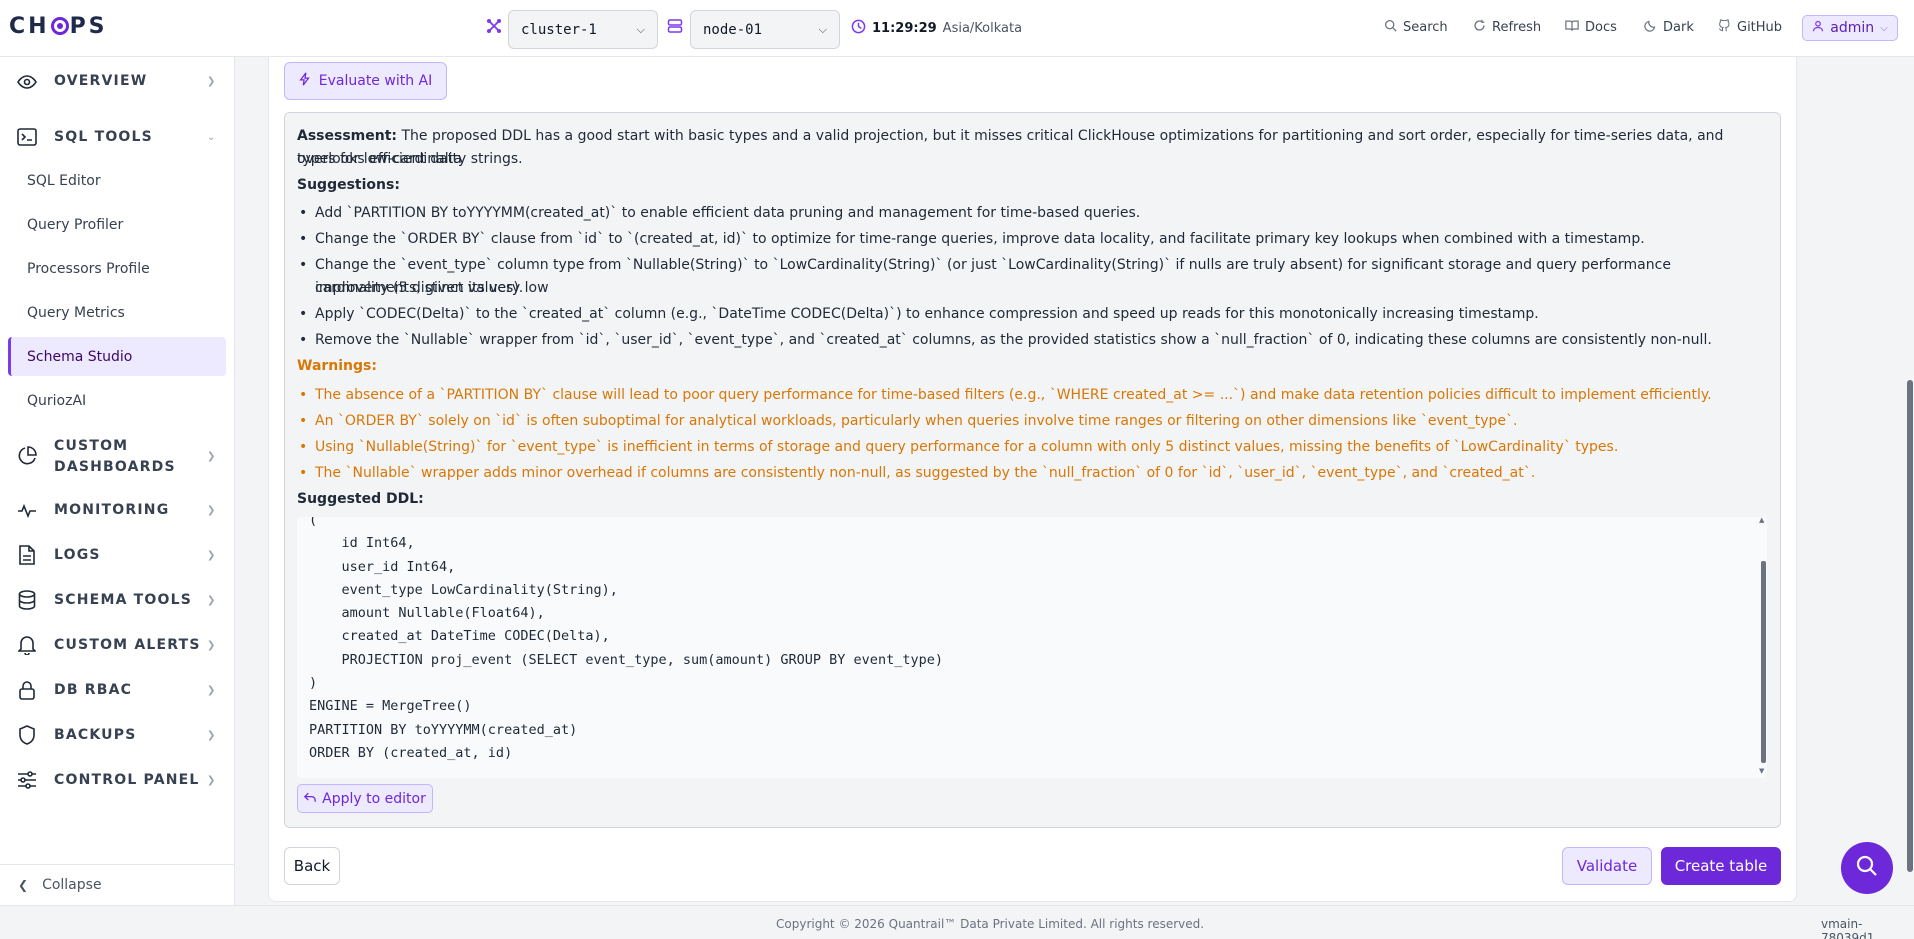  Describe the element at coordinates (27, 458) in the screenshot. I see `pie-chart-icon` at that location.